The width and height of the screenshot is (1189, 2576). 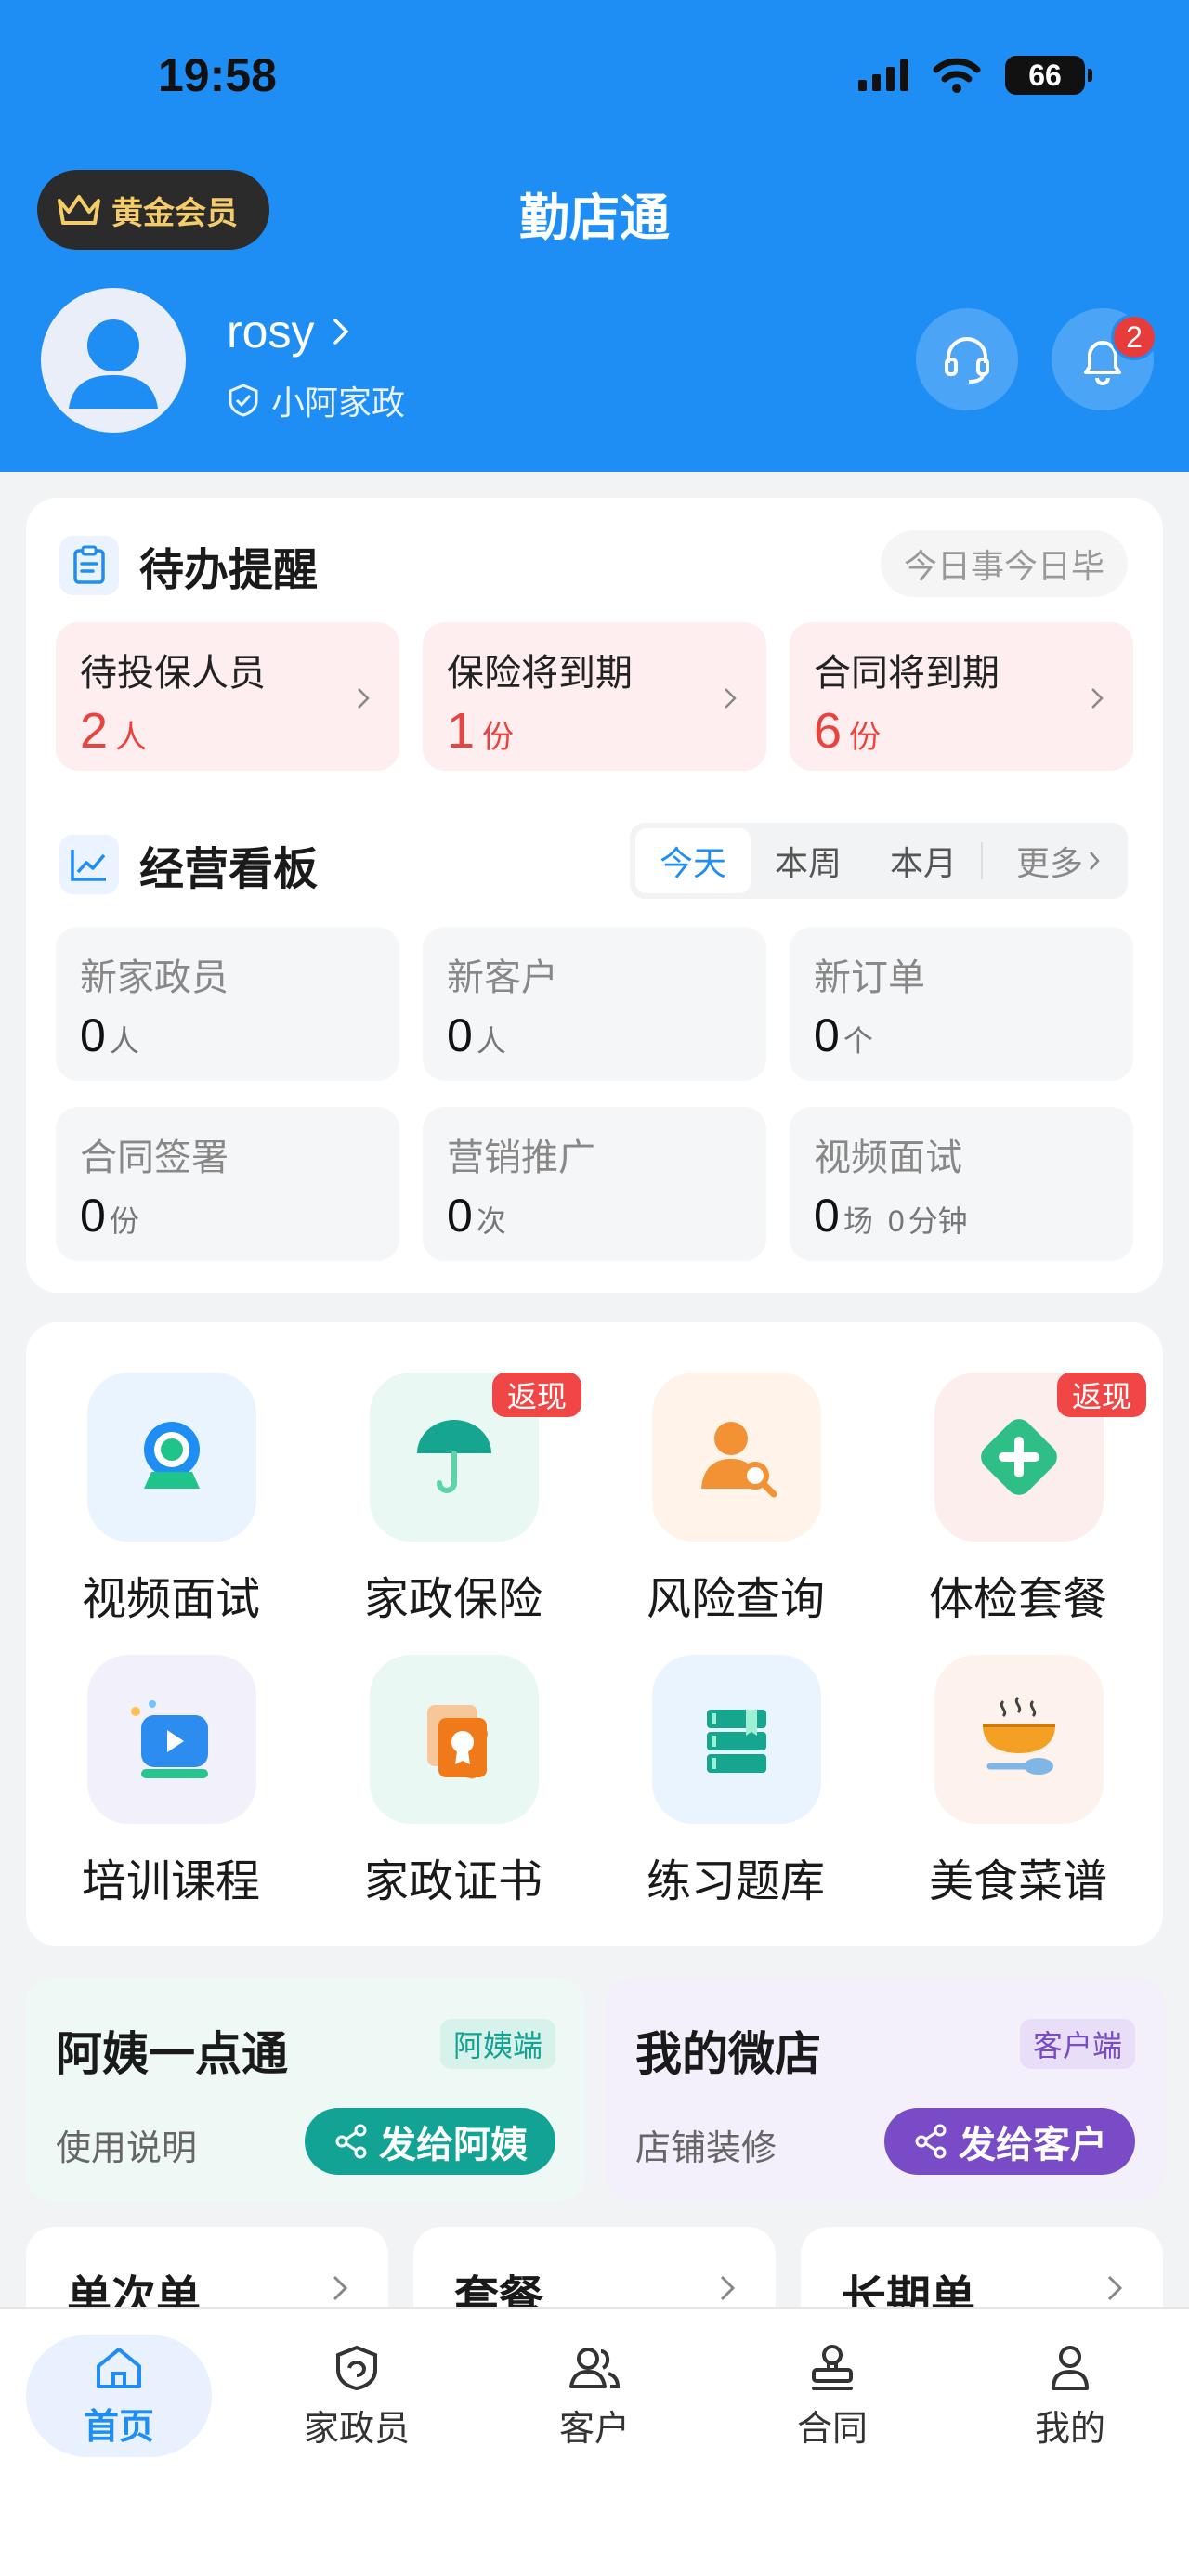 I want to click on service-risk-check: 风险查询, so click(x=735, y=1512).